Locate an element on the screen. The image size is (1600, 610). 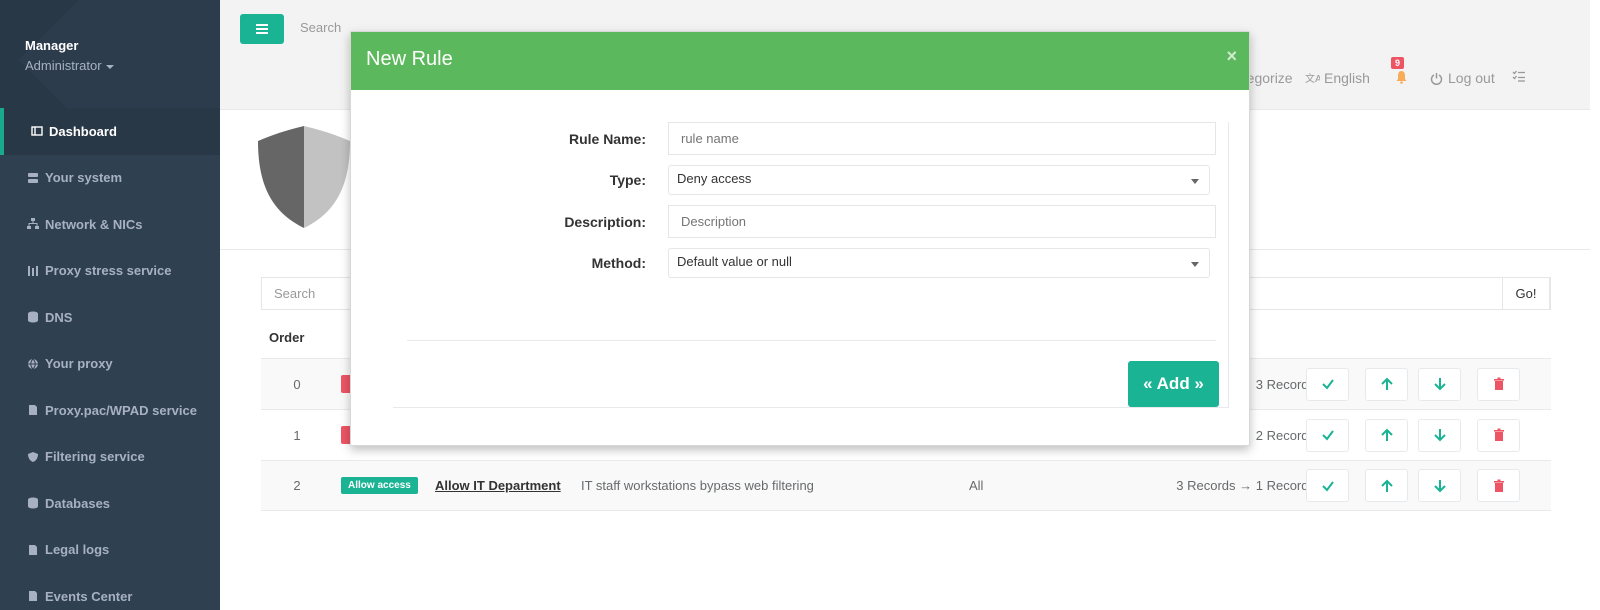
sidebar-item-label: Filtering service is located at coordinates (95, 457).